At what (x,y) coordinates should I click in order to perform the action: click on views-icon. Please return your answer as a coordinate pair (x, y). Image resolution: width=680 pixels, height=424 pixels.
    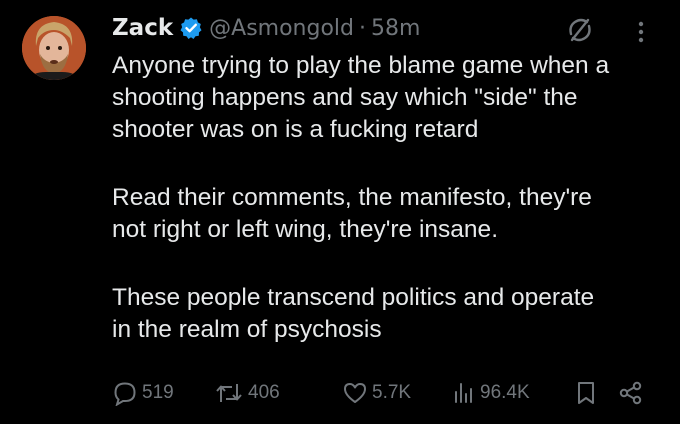
    Looking at the image, I should click on (463, 393).